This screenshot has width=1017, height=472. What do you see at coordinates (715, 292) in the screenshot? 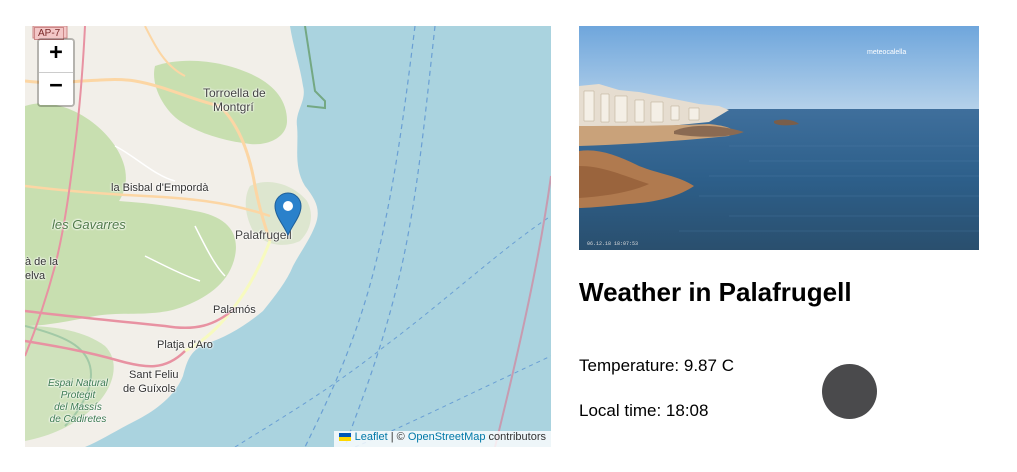
I see `weather-title: Weather in Palafrugell` at bounding box center [715, 292].